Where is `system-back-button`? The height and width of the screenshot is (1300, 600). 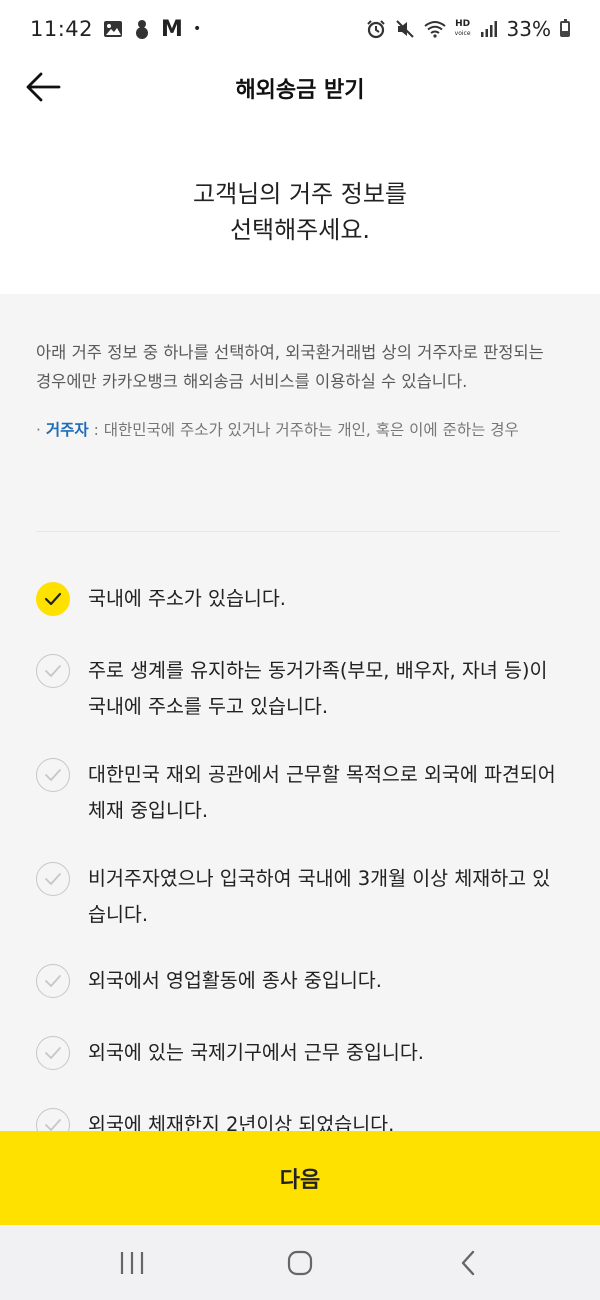
system-back-button is located at coordinates (468, 1263).